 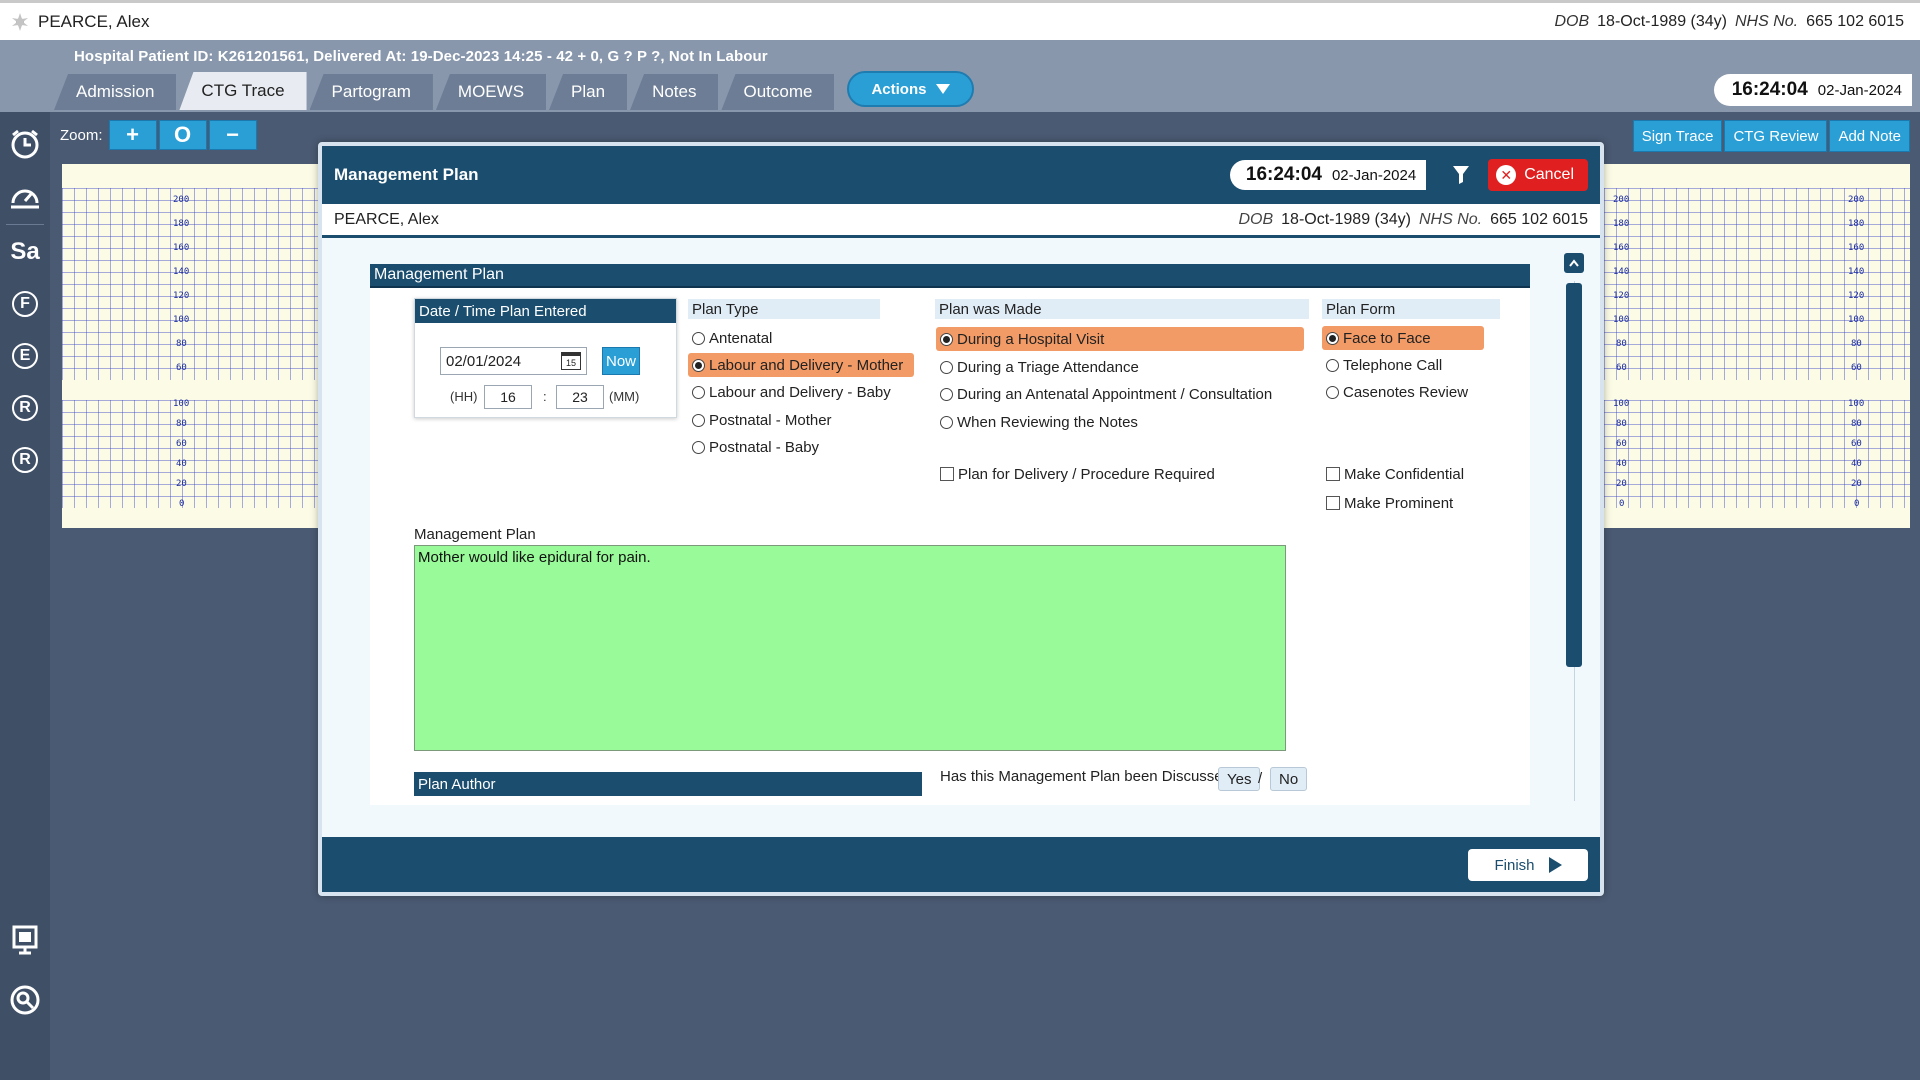 What do you see at coordinates (25, 408) in the screenshot?
I see `sidebar-item-r1: R` at bounding box center [25, 408].